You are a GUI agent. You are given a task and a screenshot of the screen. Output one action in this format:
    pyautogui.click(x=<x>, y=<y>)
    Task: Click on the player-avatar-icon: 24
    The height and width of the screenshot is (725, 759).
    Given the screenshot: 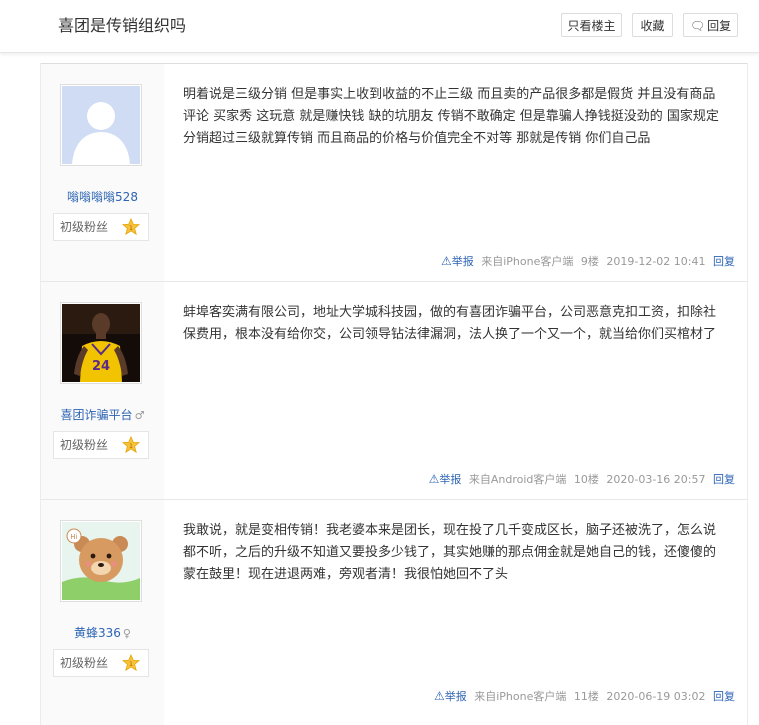 What is the action you would take?
    pyautogui.click(x=101, y=343)
    